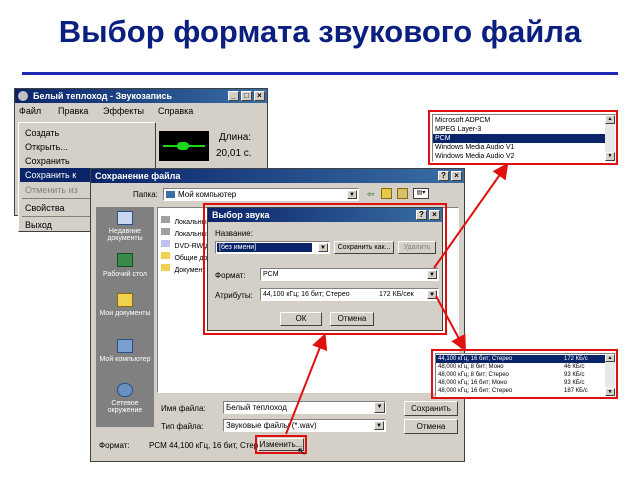  Describe the element at coordinates (471, 215) in the screenshot. I see `arrow-to-format-list` at that location.